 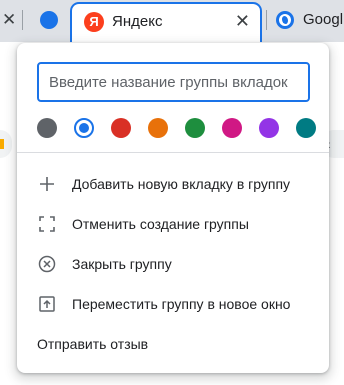 I want to click on close-group-item: Закрыть группу, so click(x=173, y=264).